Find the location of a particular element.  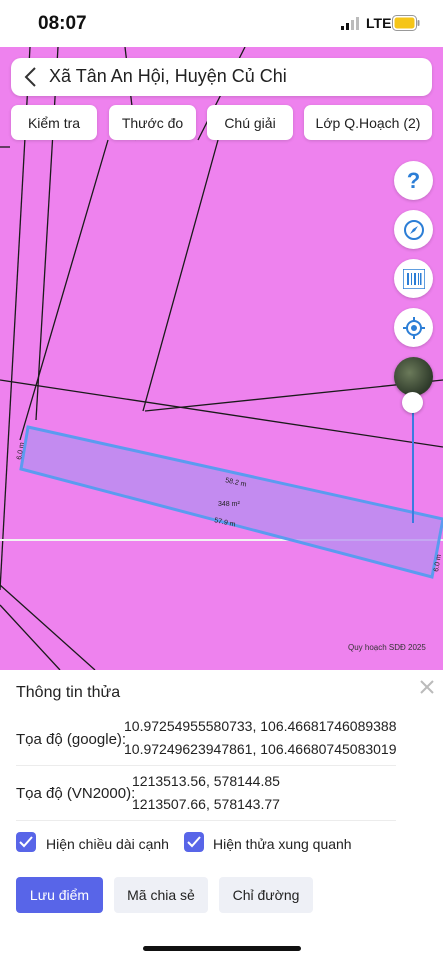

location-title: Xã Tân An Hội, Huyện Củ Chi is located at coordinates (168, 76).